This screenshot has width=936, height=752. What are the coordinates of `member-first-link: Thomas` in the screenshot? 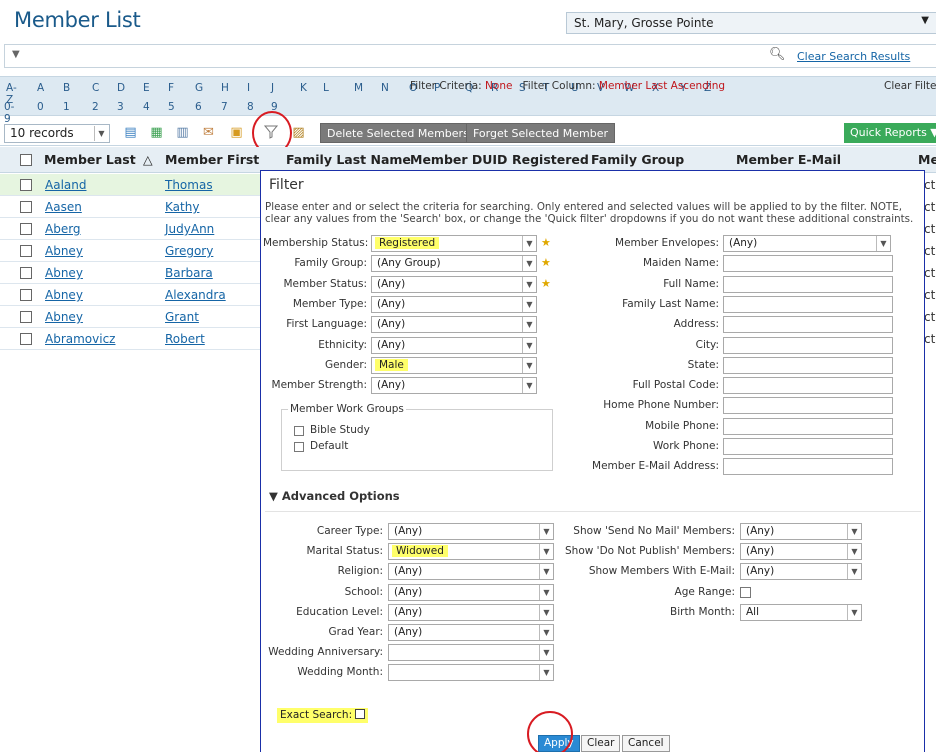 It's located at (189, 185).